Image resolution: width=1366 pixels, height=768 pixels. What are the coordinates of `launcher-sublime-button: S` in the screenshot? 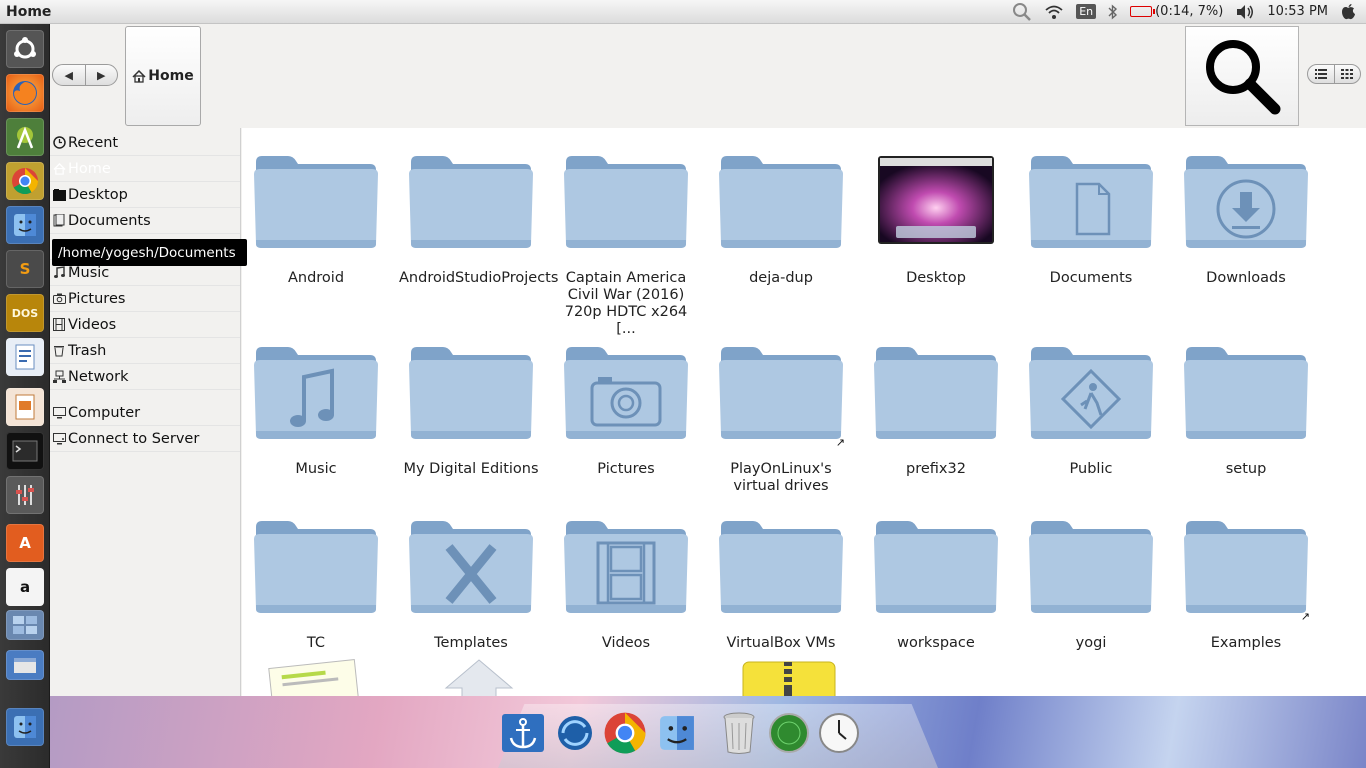 It's located at (25, 269).